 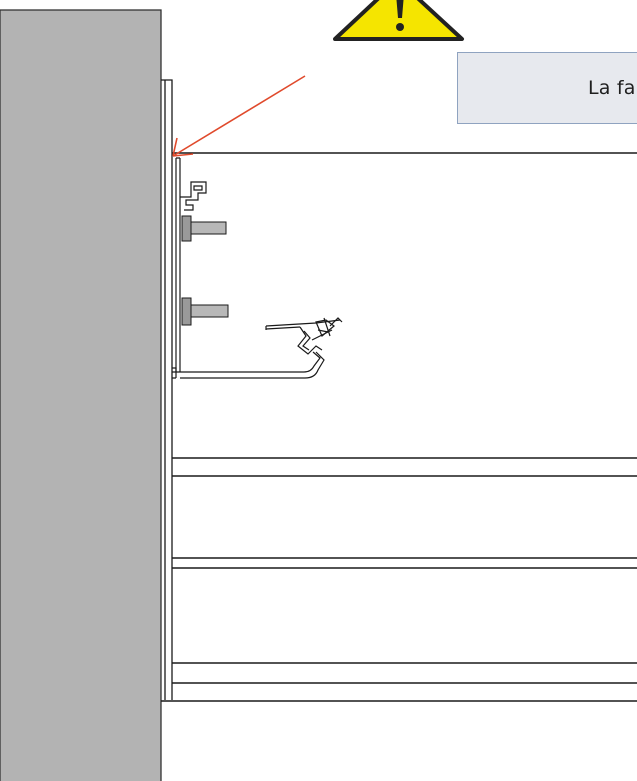 I want to click on bolt-lower-shaft, so click(x=209, y=311).